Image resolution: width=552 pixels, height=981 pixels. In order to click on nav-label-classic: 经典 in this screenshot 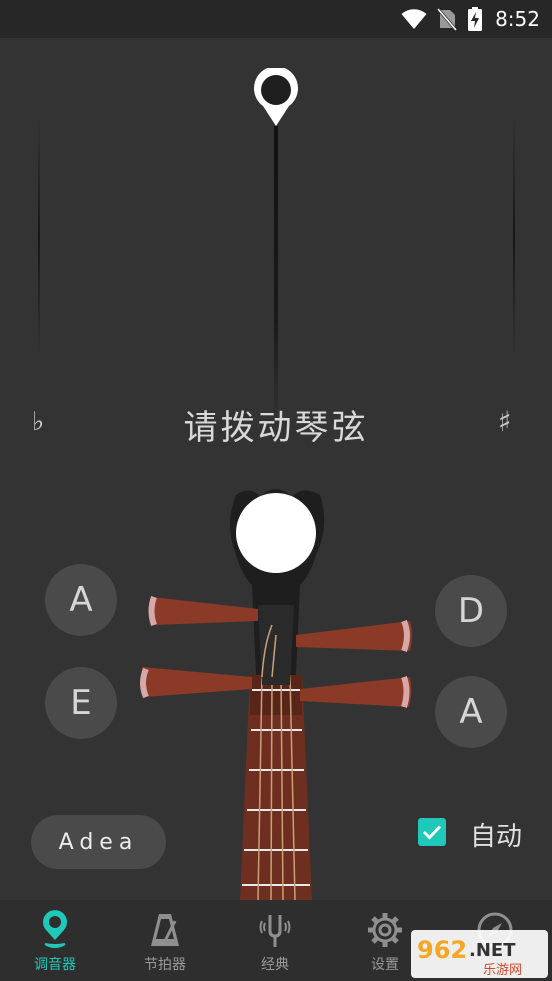, I will do `click(275, 965)`.